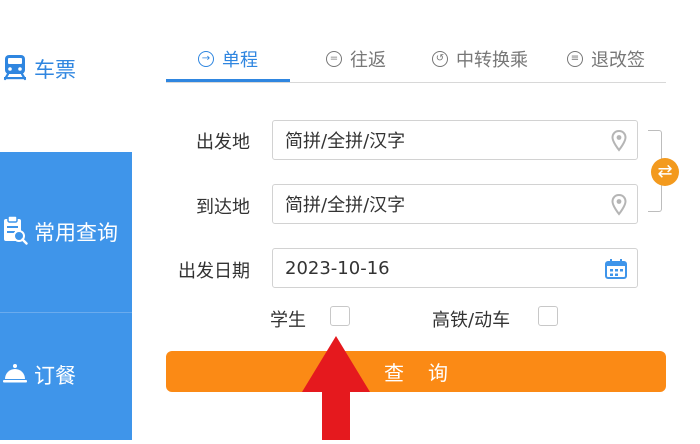 This screenshot has height=444, width=700. I want to click on tab-one-way: → 单程, so click(228, 60).